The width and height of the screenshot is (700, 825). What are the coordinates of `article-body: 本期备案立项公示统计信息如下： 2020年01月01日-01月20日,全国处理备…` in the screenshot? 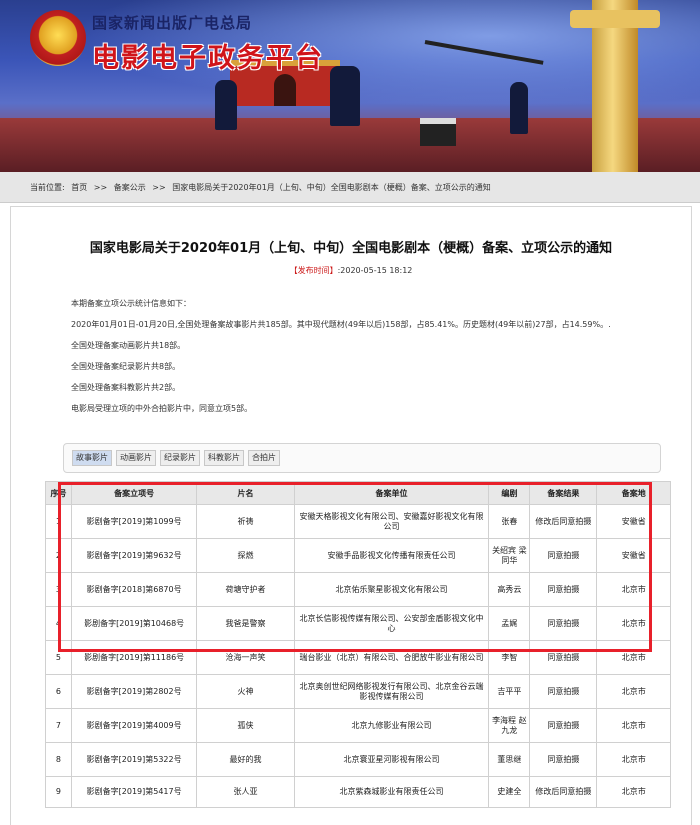 It's located at (371, 362).